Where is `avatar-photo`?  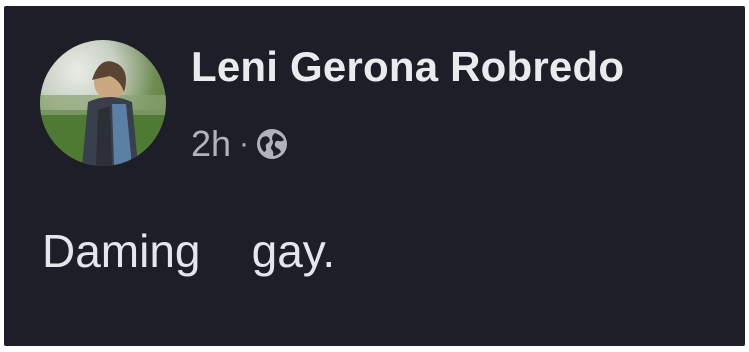 avatar-photo is located at coordinates (103, 113).